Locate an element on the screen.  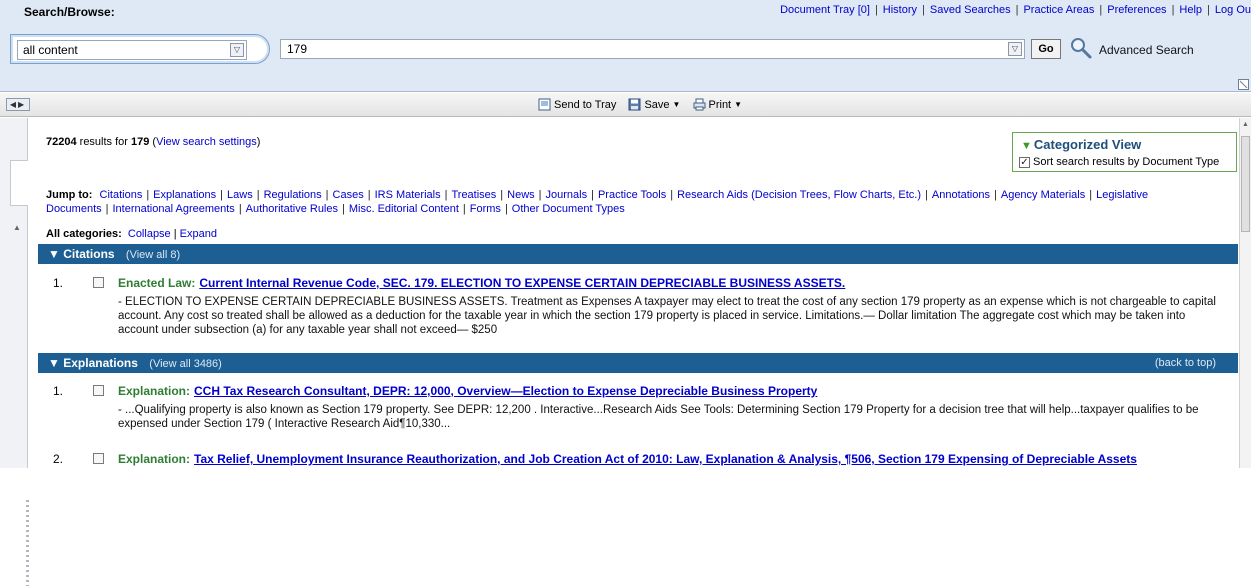
jump-link-laws: Laws is located at coordinates (240, 195).